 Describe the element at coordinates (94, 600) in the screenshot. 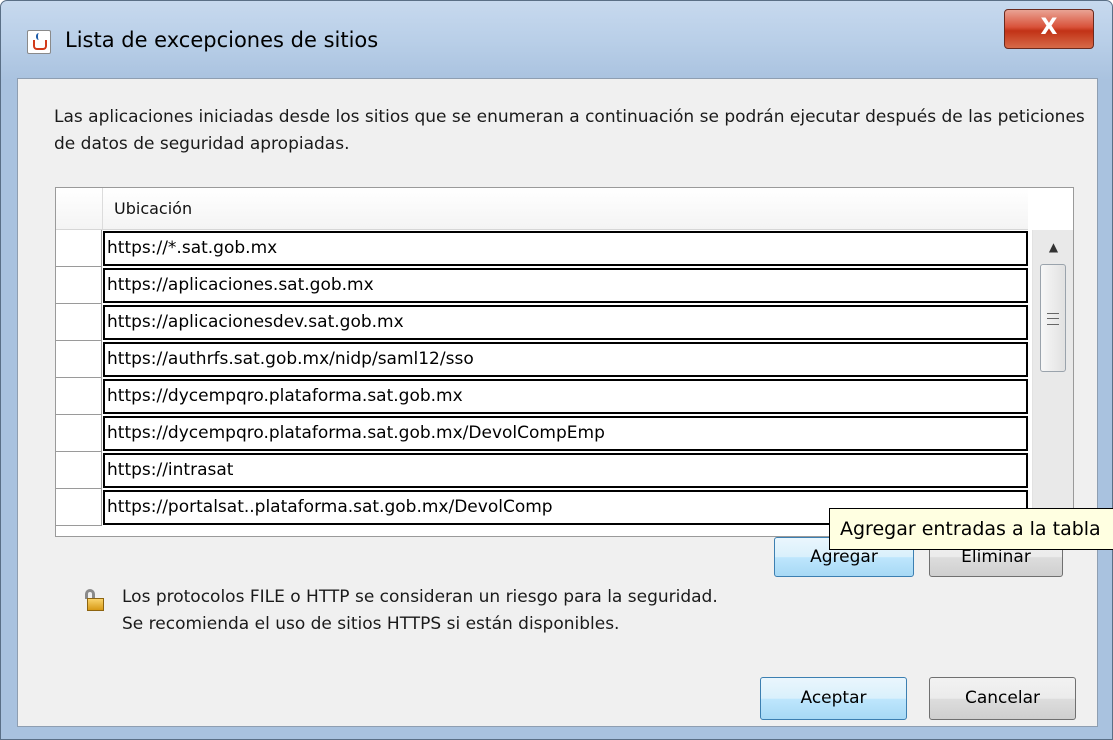

I see `unlocked-padlock-icon` at that location.